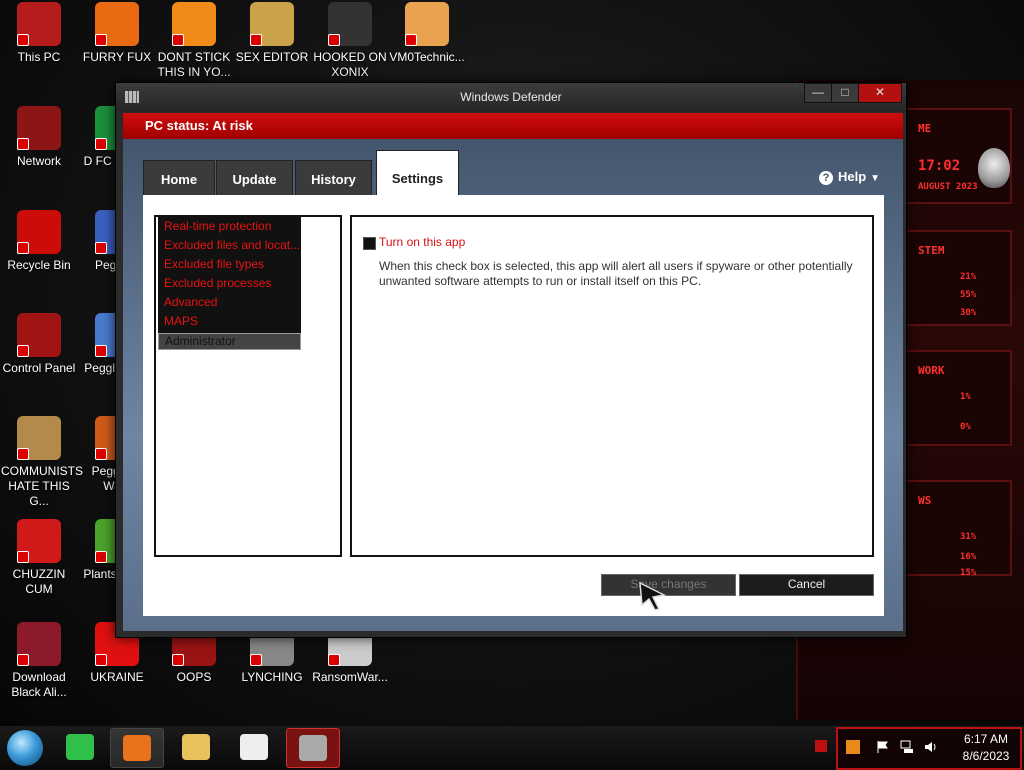 The image size is (1024, 770). I want to click on desktop-icon: CHUZZIN CUM, so click(39, 558).